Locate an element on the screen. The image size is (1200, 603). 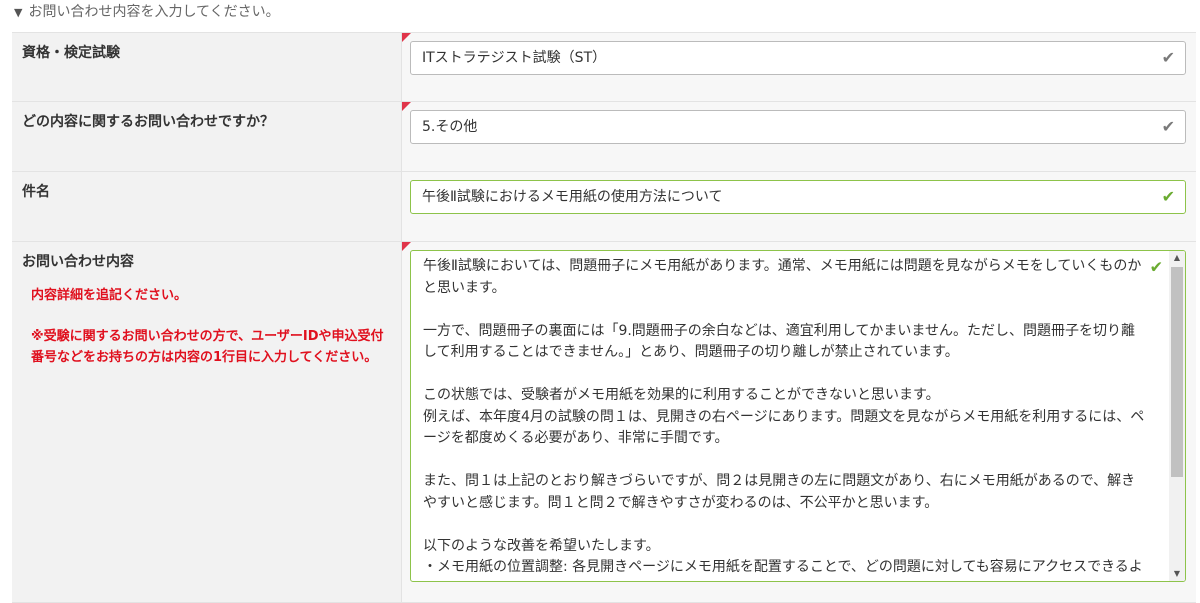
textarea-scrollbar: ▲ ▼ is located at coordinates (1177, 416).